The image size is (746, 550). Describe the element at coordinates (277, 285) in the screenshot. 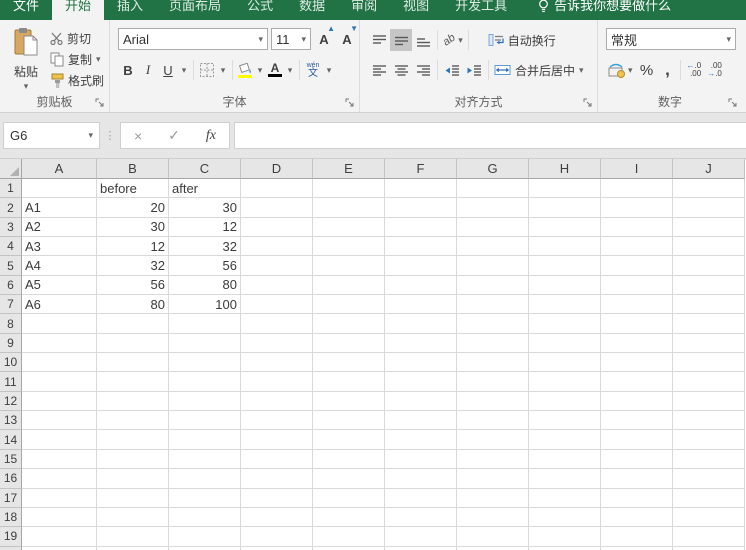

I see `cell-D6` at that location.